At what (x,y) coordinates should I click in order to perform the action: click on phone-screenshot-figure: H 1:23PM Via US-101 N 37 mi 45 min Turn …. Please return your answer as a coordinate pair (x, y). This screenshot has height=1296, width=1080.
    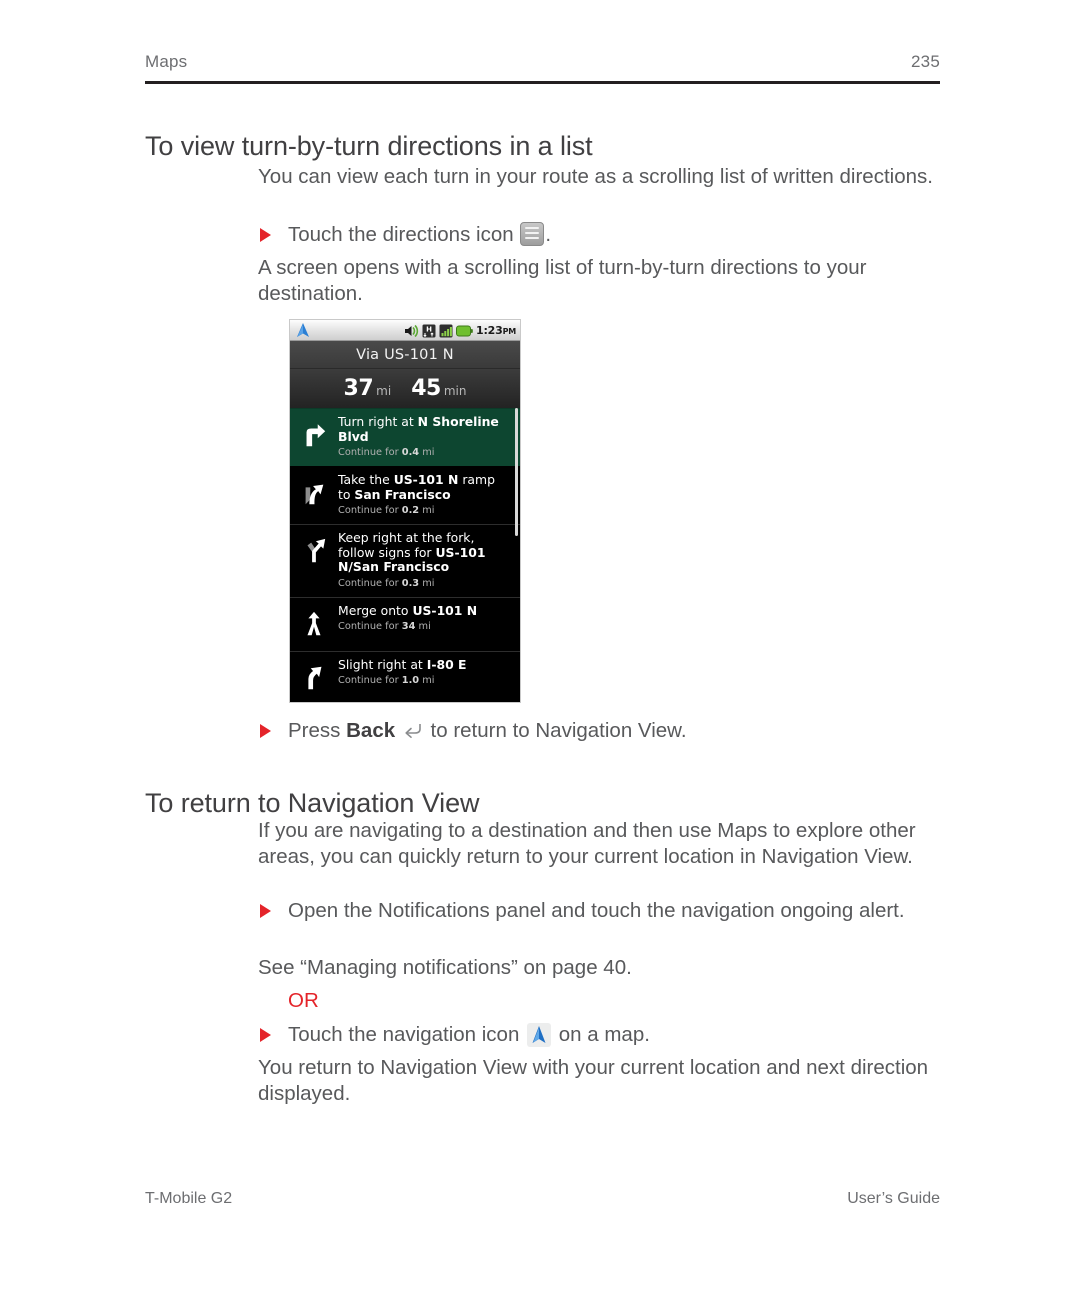
    Looking at the image, I should click on (405, 511).